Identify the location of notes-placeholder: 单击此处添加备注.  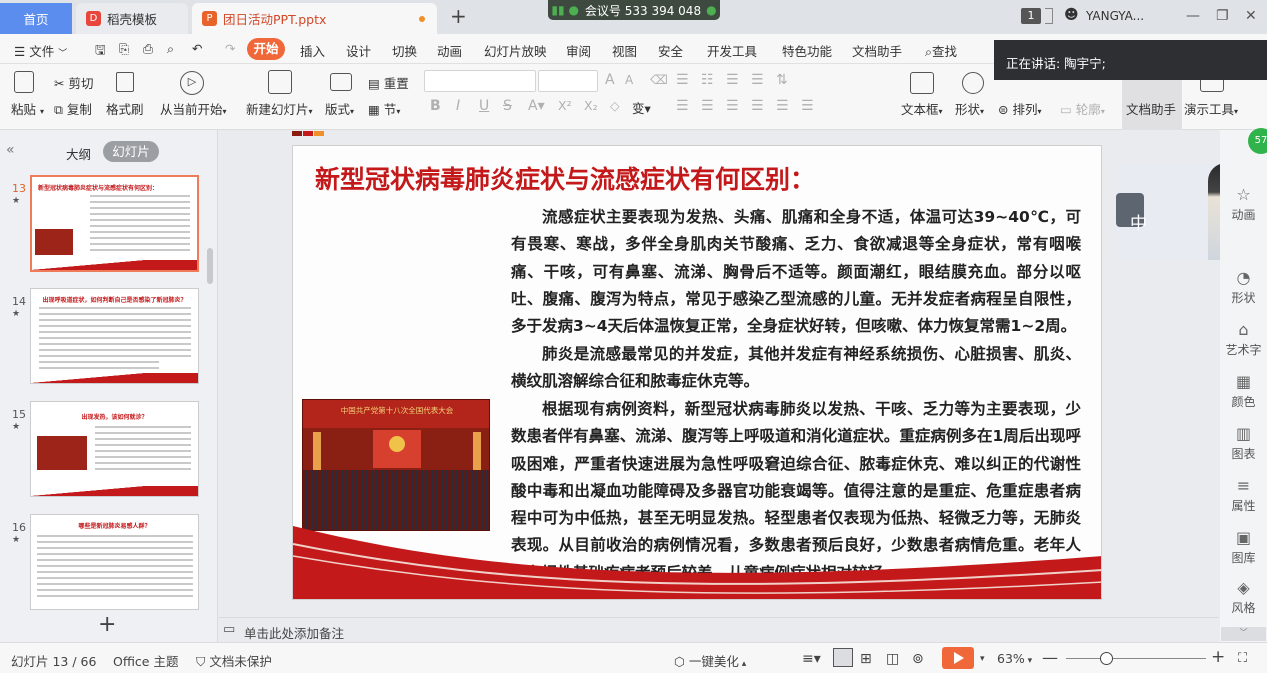
(294, 632).